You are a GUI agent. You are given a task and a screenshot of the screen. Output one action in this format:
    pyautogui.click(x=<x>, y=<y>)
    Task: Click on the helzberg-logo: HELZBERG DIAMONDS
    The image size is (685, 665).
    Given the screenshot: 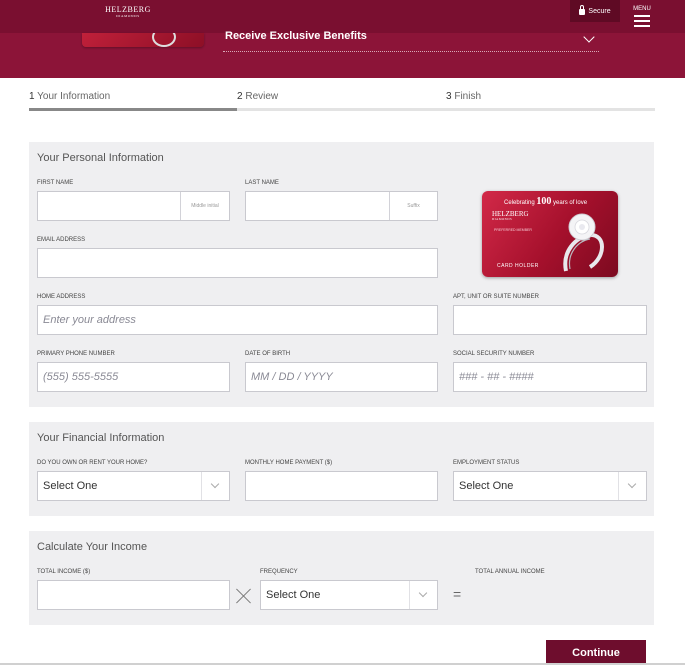 What is the action you would take?
    pyautogui.click(x=128, y=12)
    